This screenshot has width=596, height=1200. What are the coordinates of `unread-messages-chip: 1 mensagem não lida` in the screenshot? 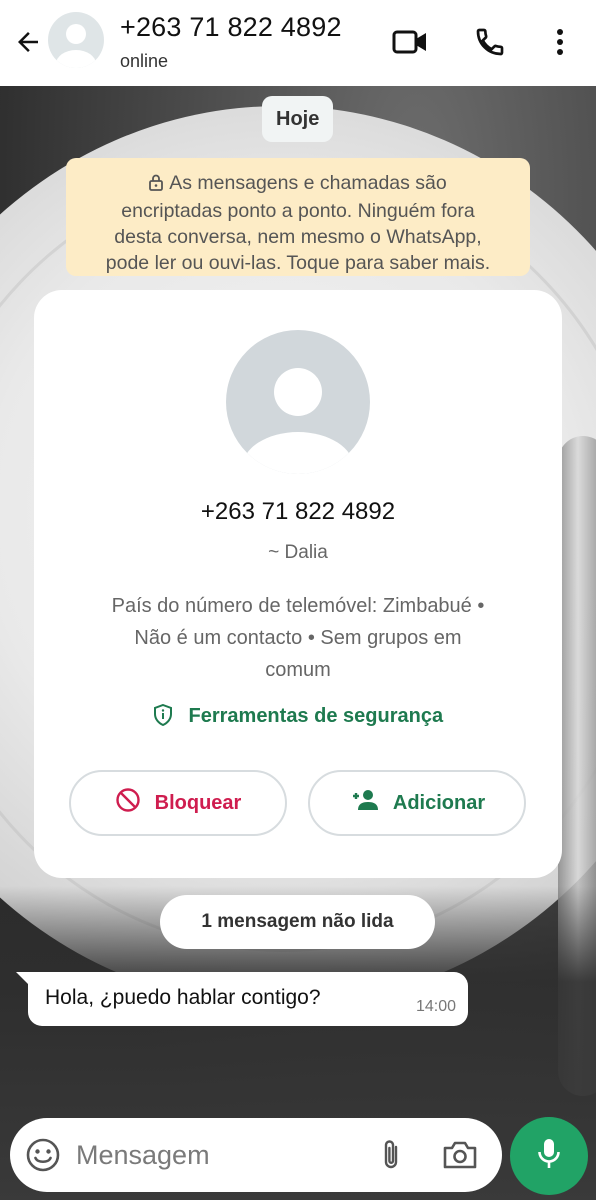 It's located at (297, 922).